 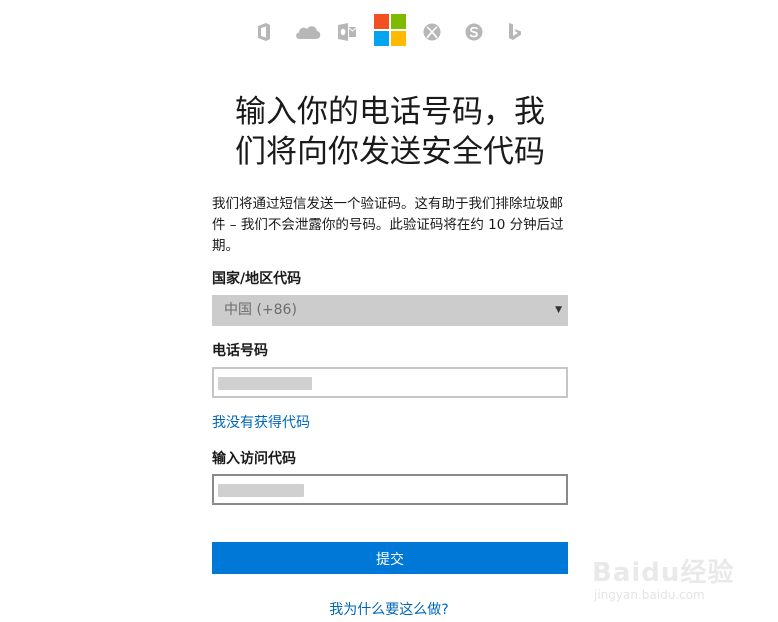 I want to click on redacted-phone-value, so click(x=265, y=383).